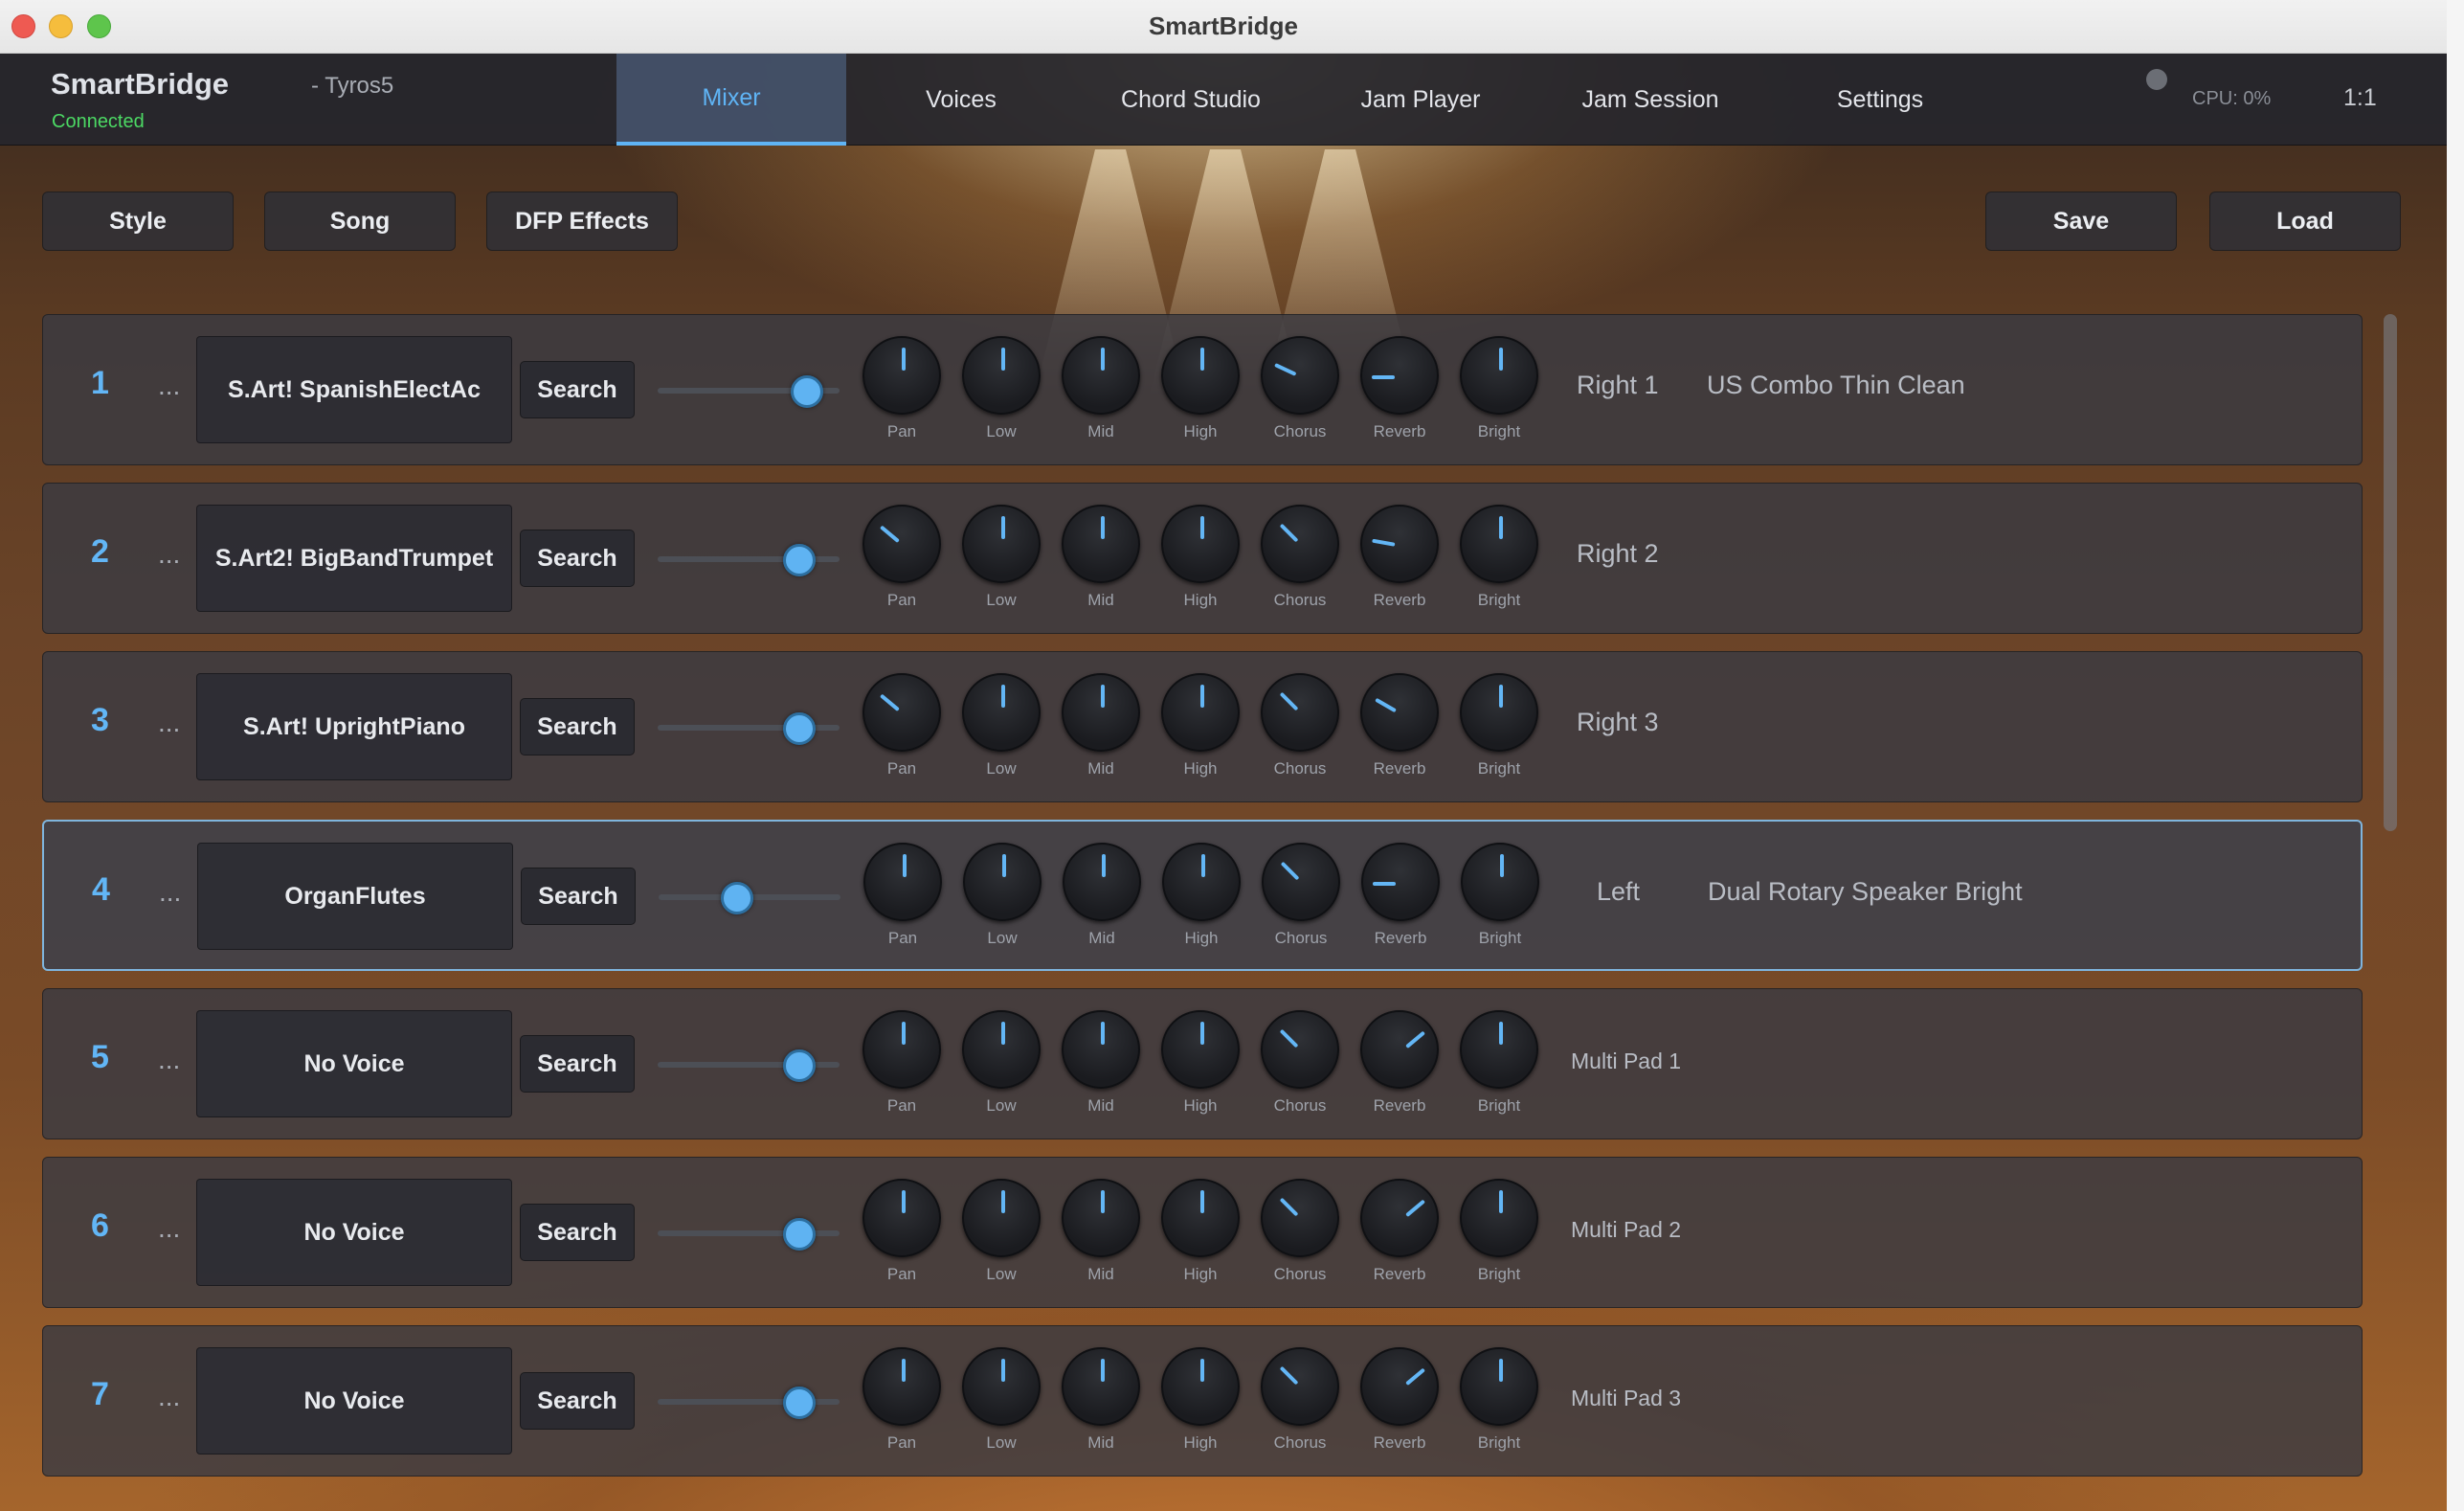 Image resolution: width=2464 pixels, height=1511 pixels. I want to click on song-button: Song, so click(360, 221).